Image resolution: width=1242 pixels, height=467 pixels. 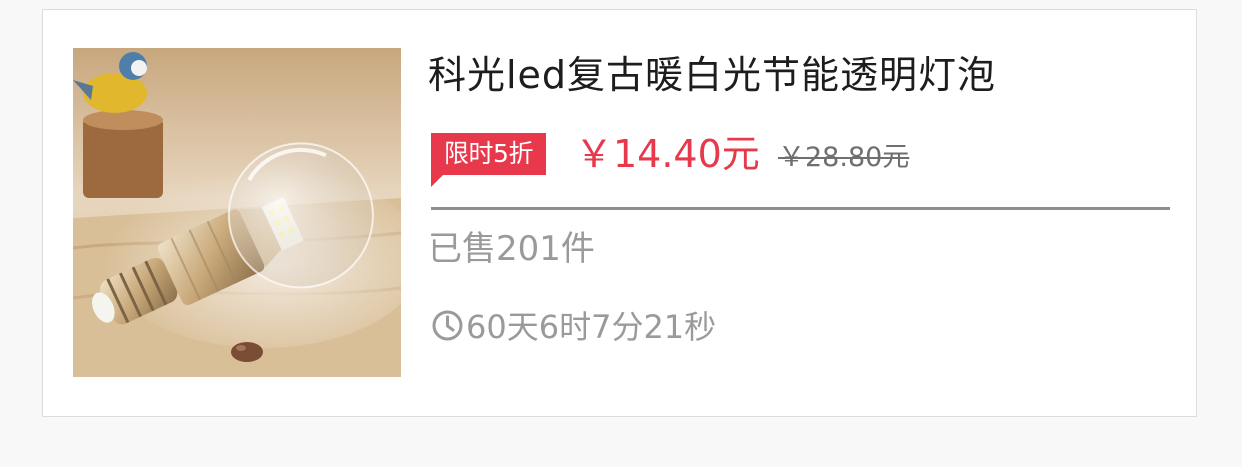 I want to click on discount-badge: 限时5折, so click(x=488, y=160).